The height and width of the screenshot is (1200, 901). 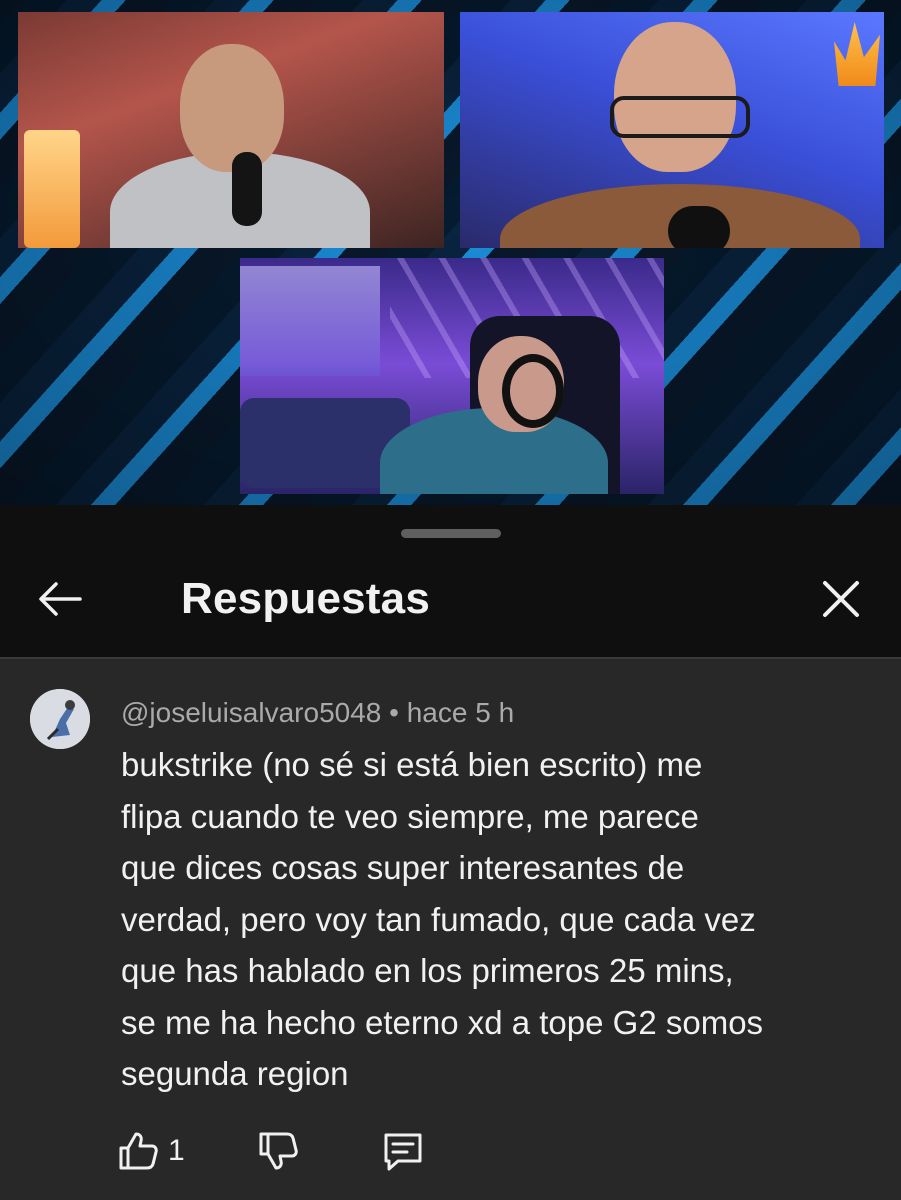 I want to click on crown-logo-icon, so click(x=857, y=54).